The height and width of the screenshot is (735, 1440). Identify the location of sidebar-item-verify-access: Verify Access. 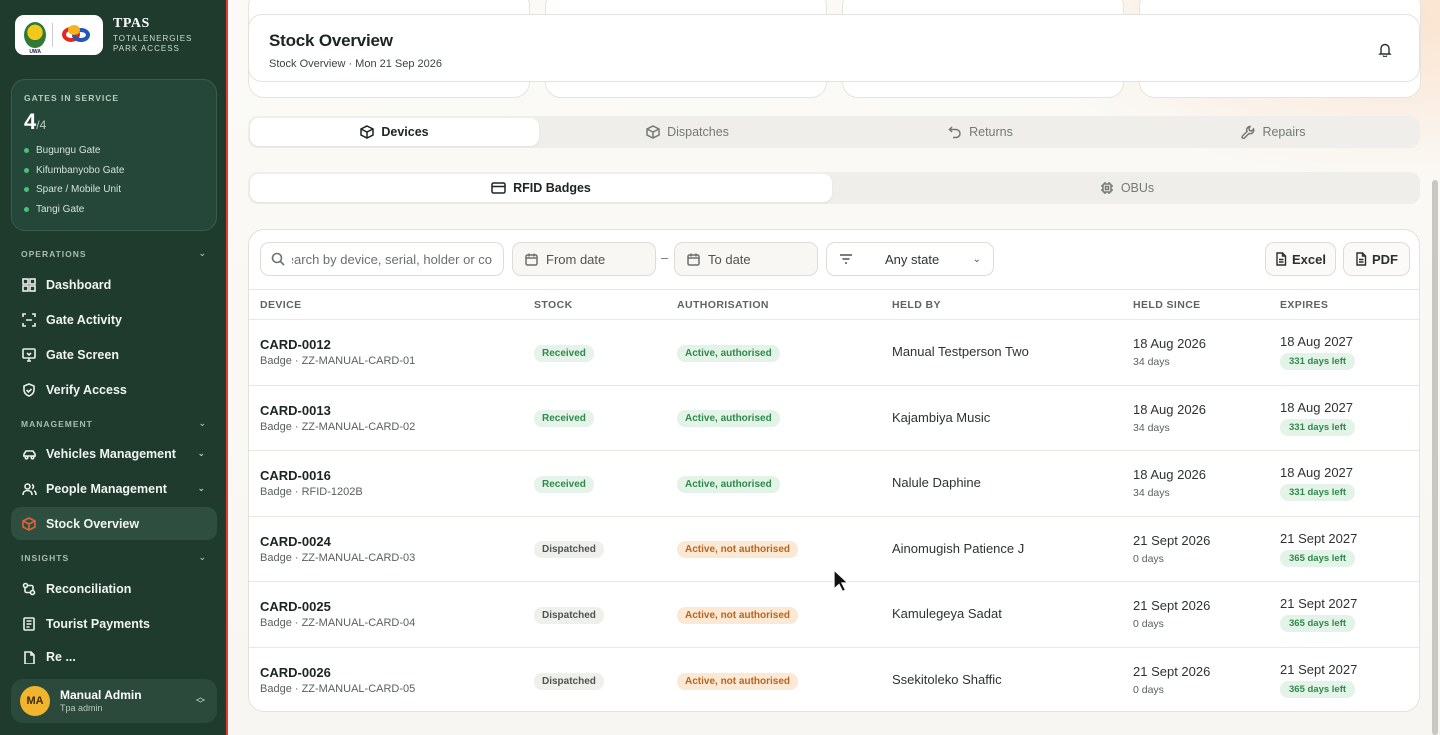
(114, 389).